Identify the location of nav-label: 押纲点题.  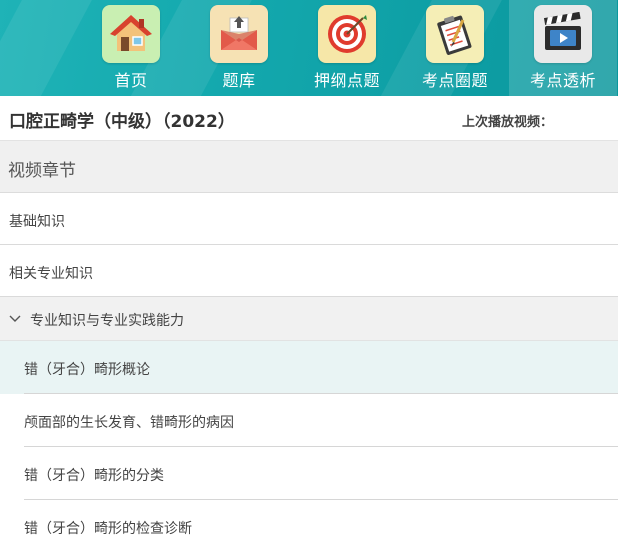
(346, 80).